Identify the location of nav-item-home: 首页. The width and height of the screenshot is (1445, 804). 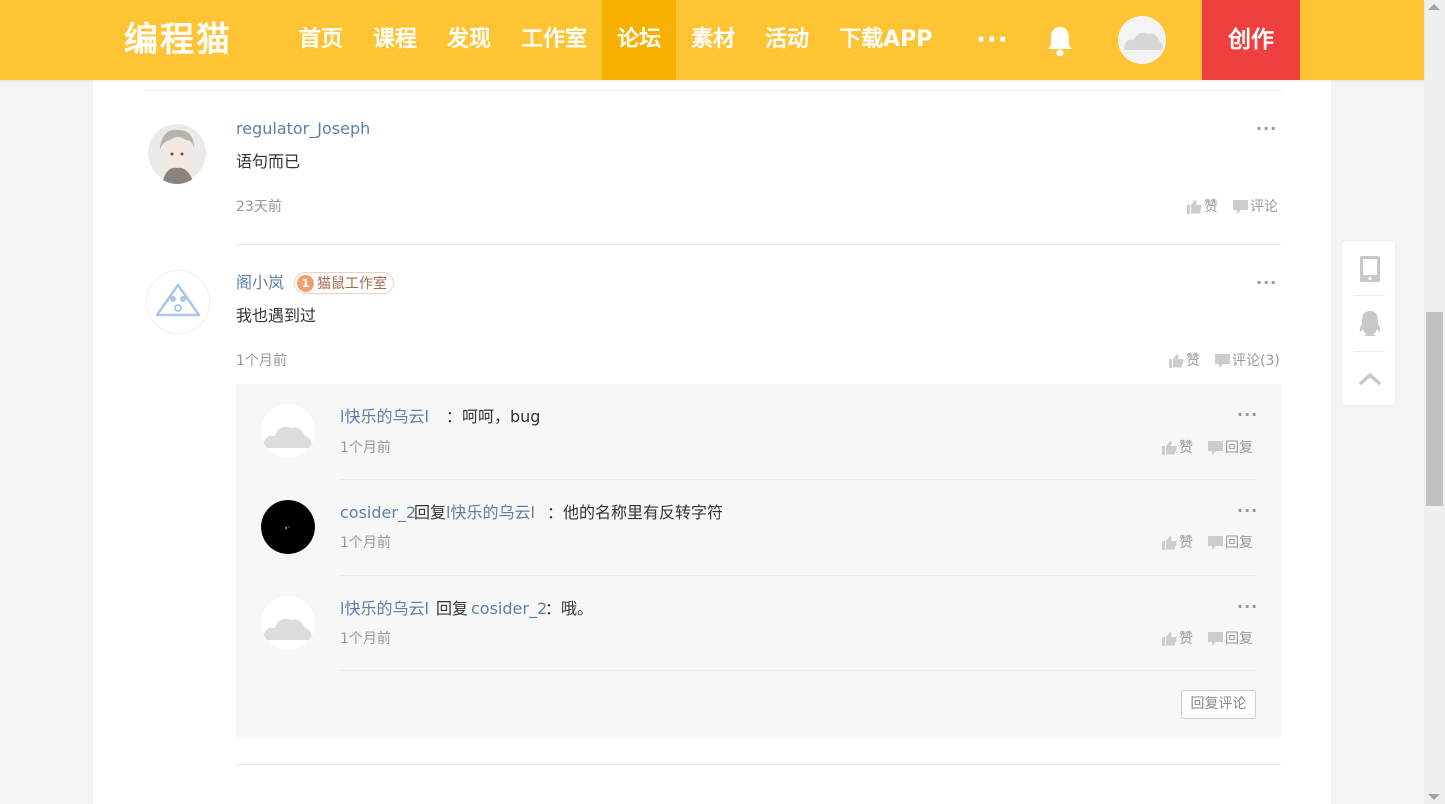
(321, 40).